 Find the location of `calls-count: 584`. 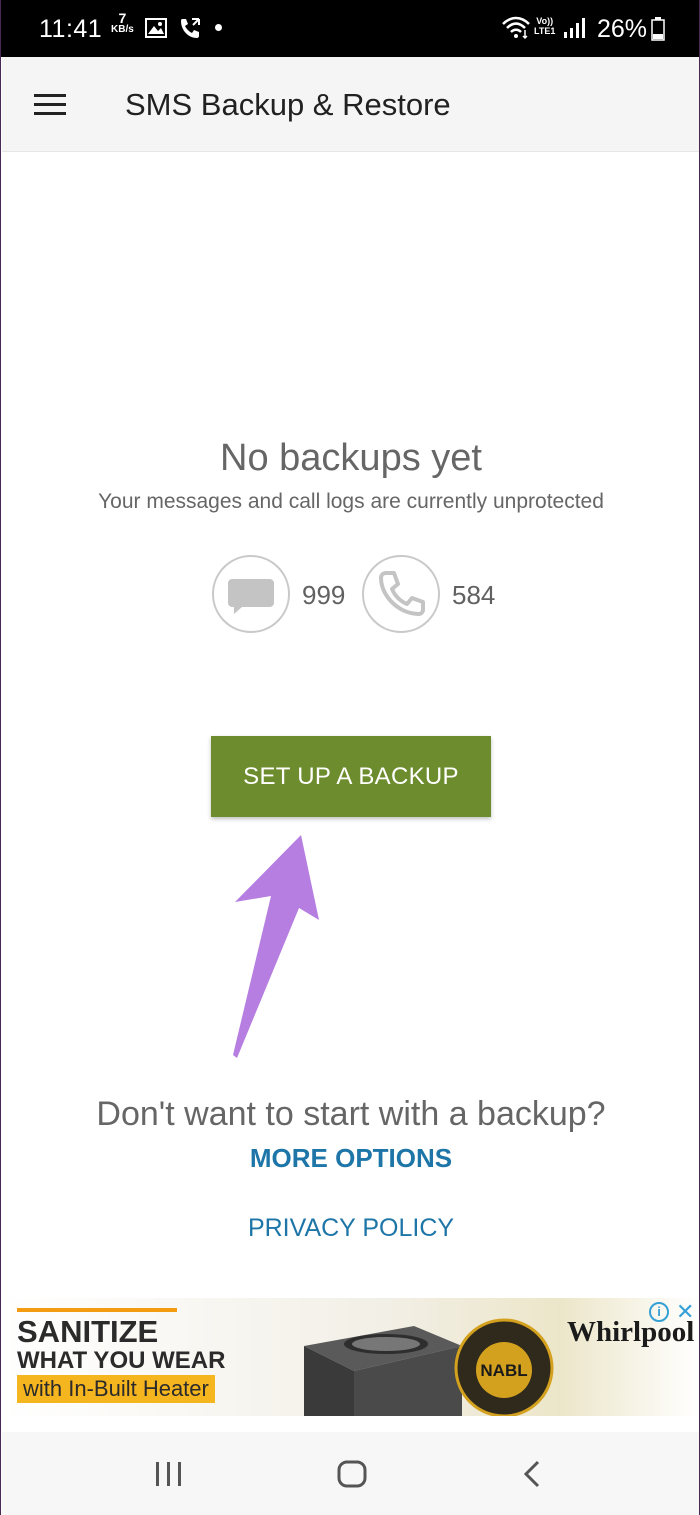

calls-count: 584 is located at coordinates (474, 595).